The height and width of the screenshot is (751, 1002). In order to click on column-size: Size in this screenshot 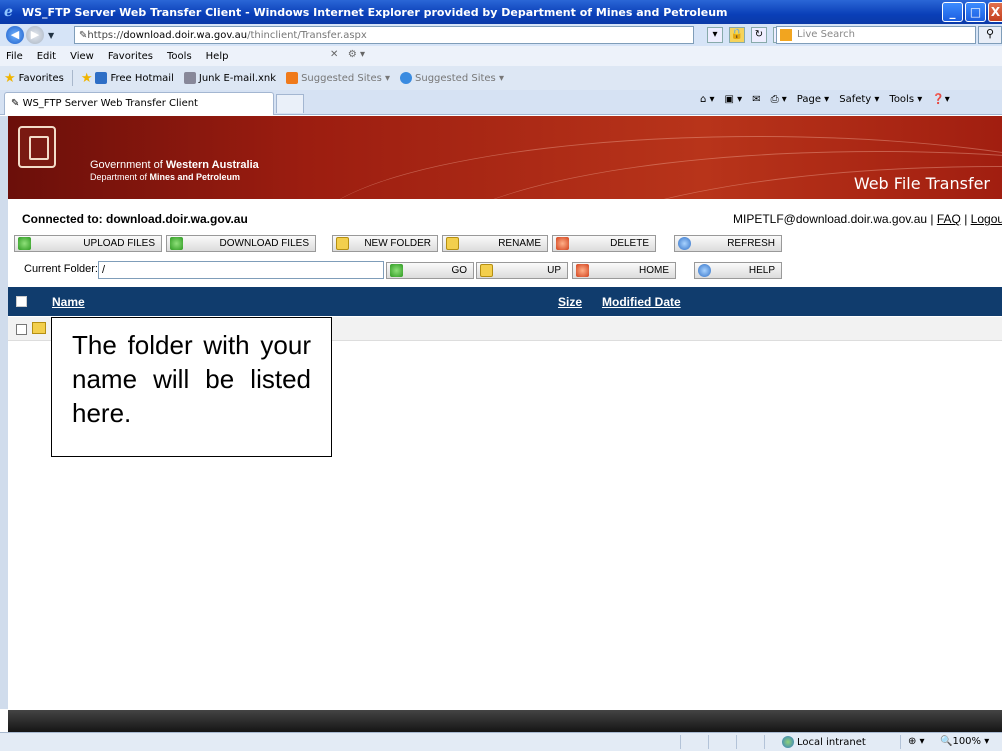, I will do `click(570, 302)`.